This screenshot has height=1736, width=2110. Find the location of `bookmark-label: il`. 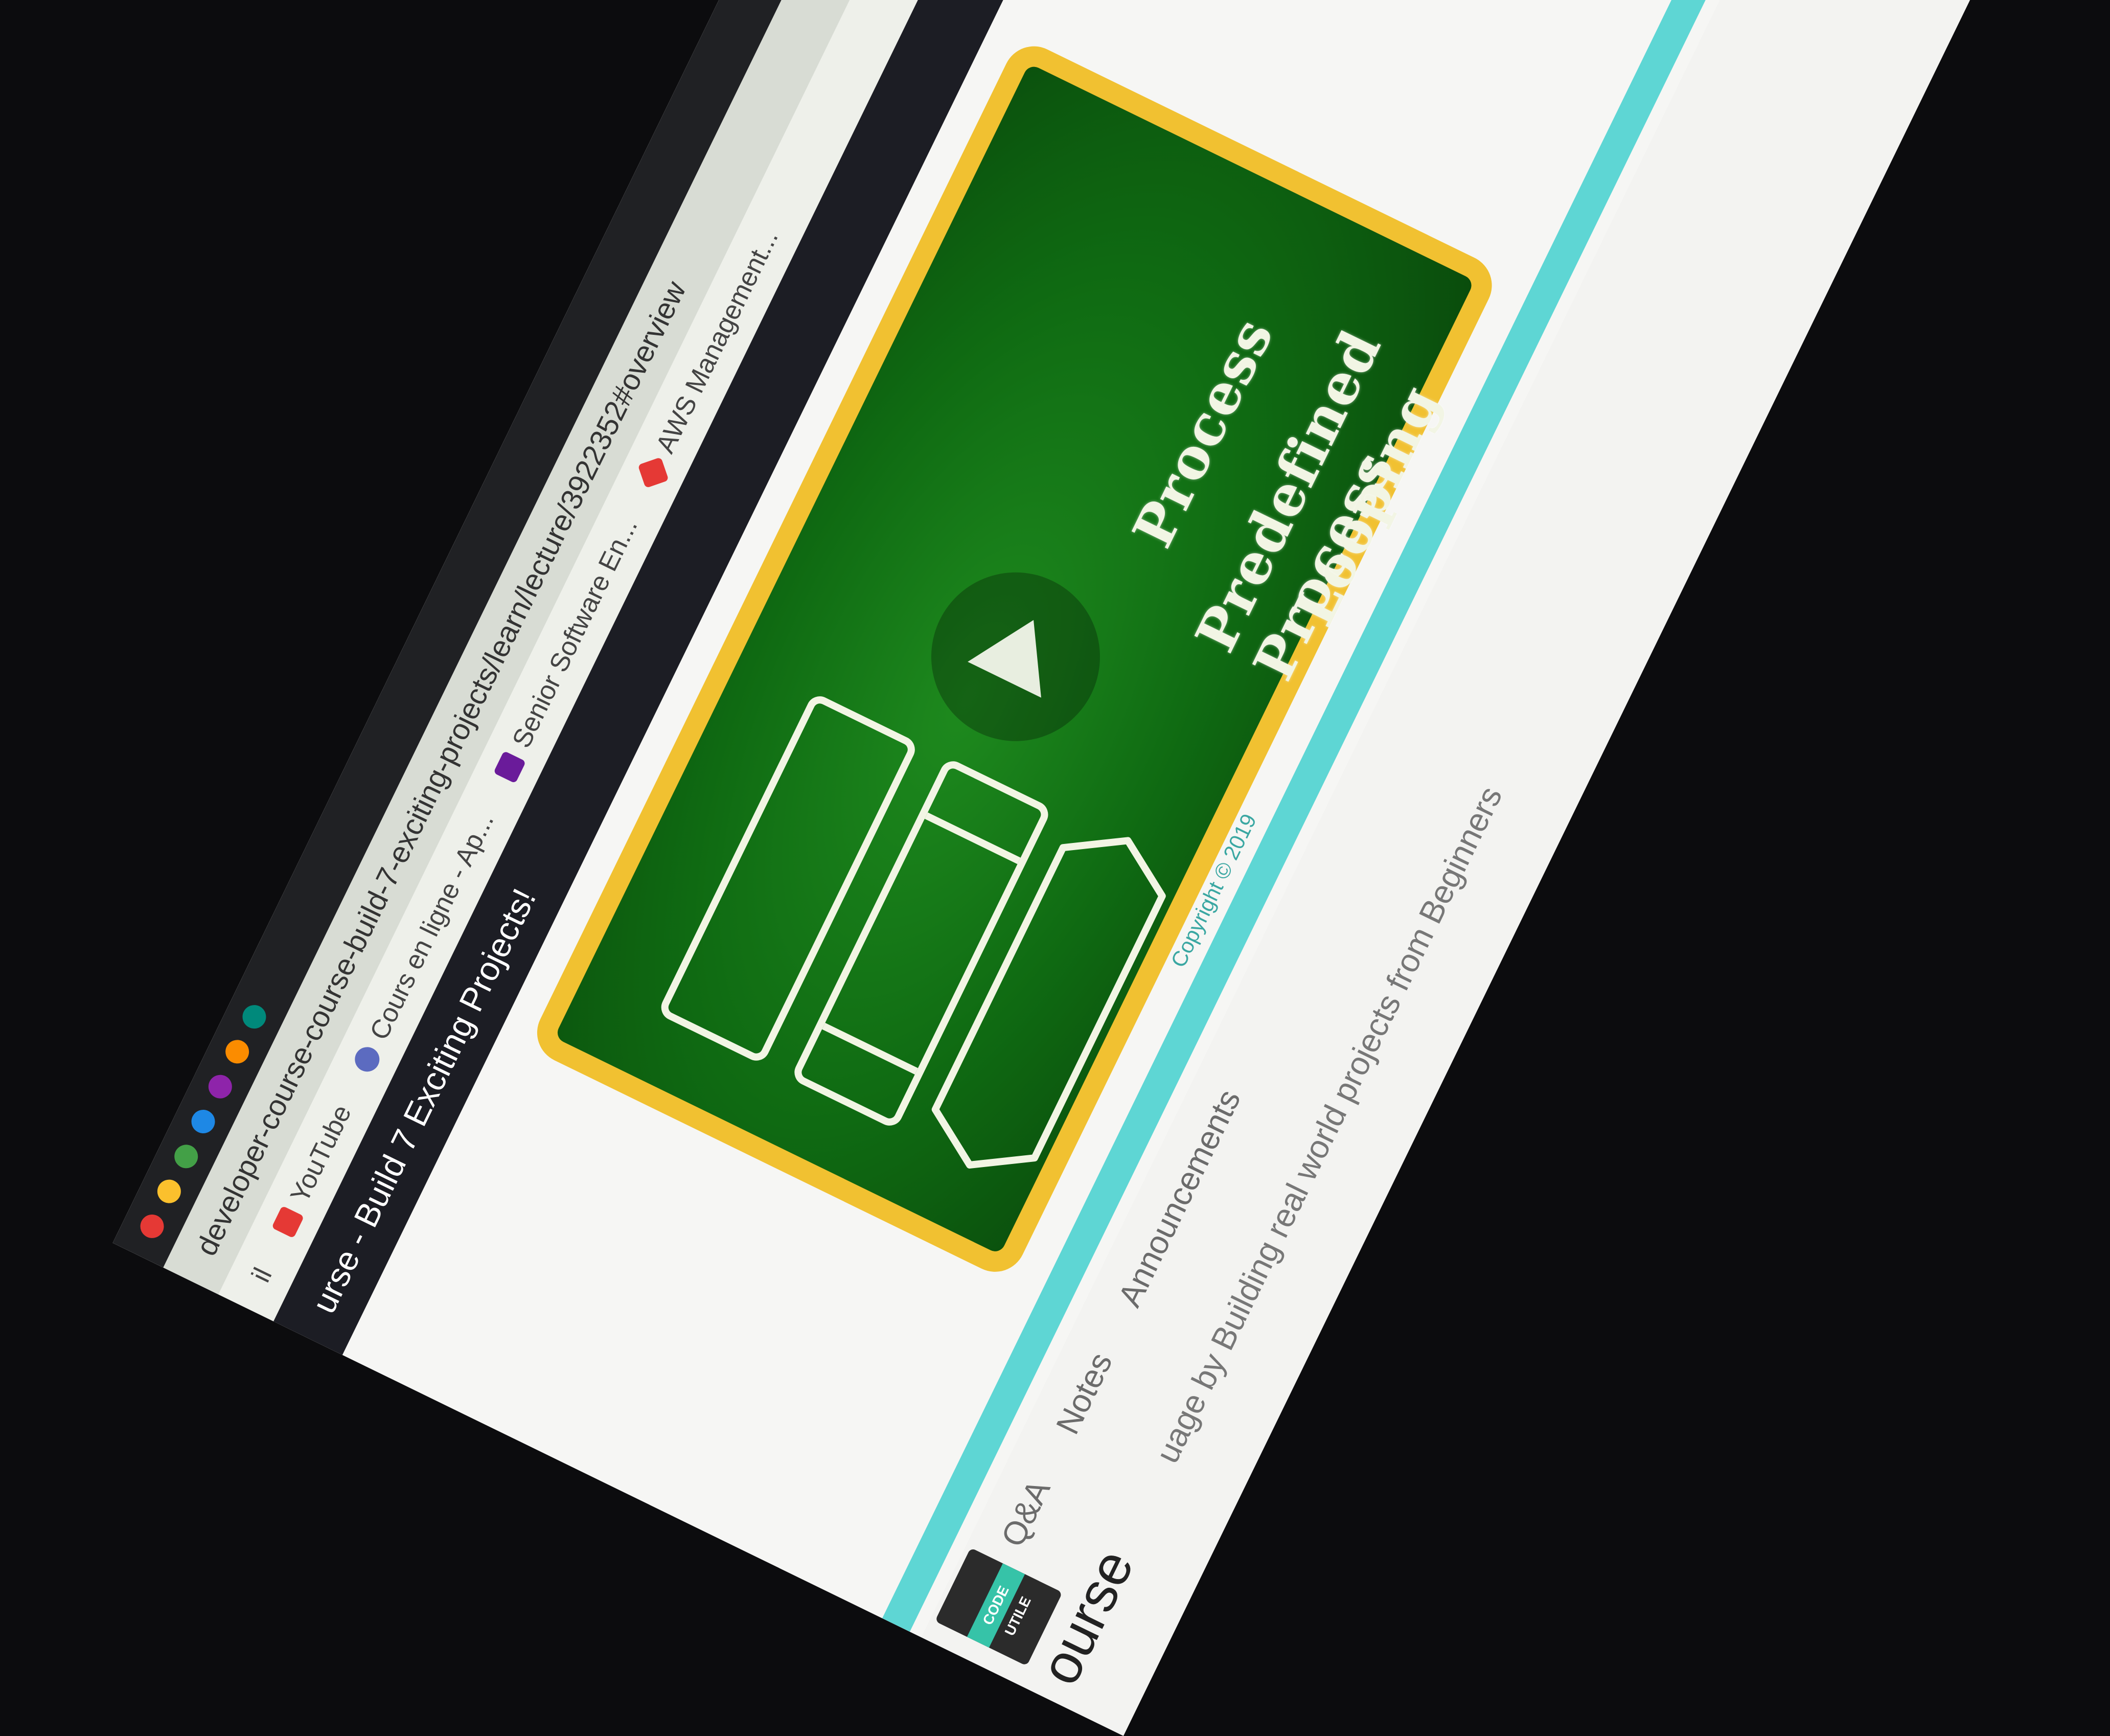

bookmark-label: il is located at coordinates (262, 1275).